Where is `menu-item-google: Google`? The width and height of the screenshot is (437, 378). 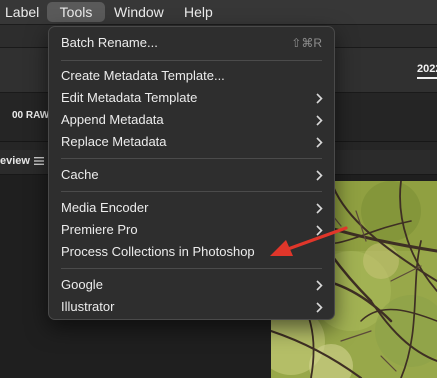 menu-item-google: Google is located at coordinates (191, 285).